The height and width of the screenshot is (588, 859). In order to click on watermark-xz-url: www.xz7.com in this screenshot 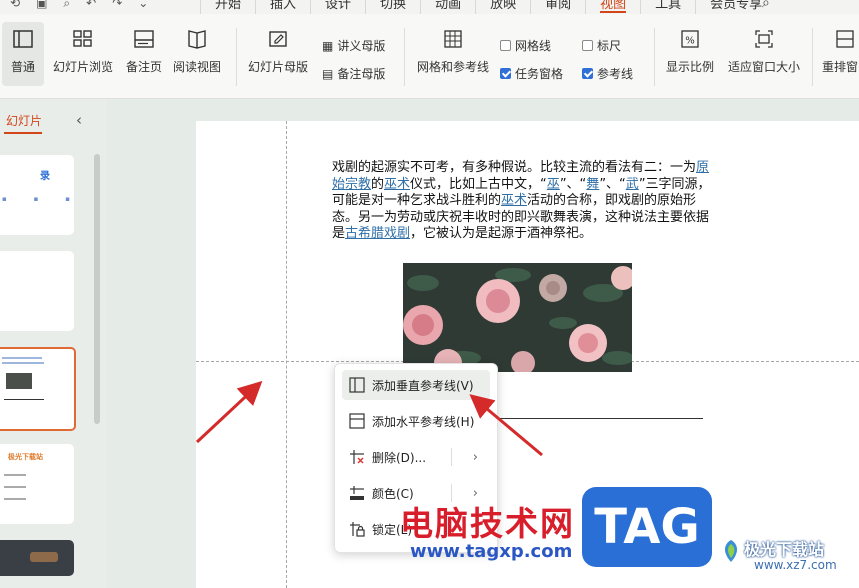, I will do `click(795, 565)`.